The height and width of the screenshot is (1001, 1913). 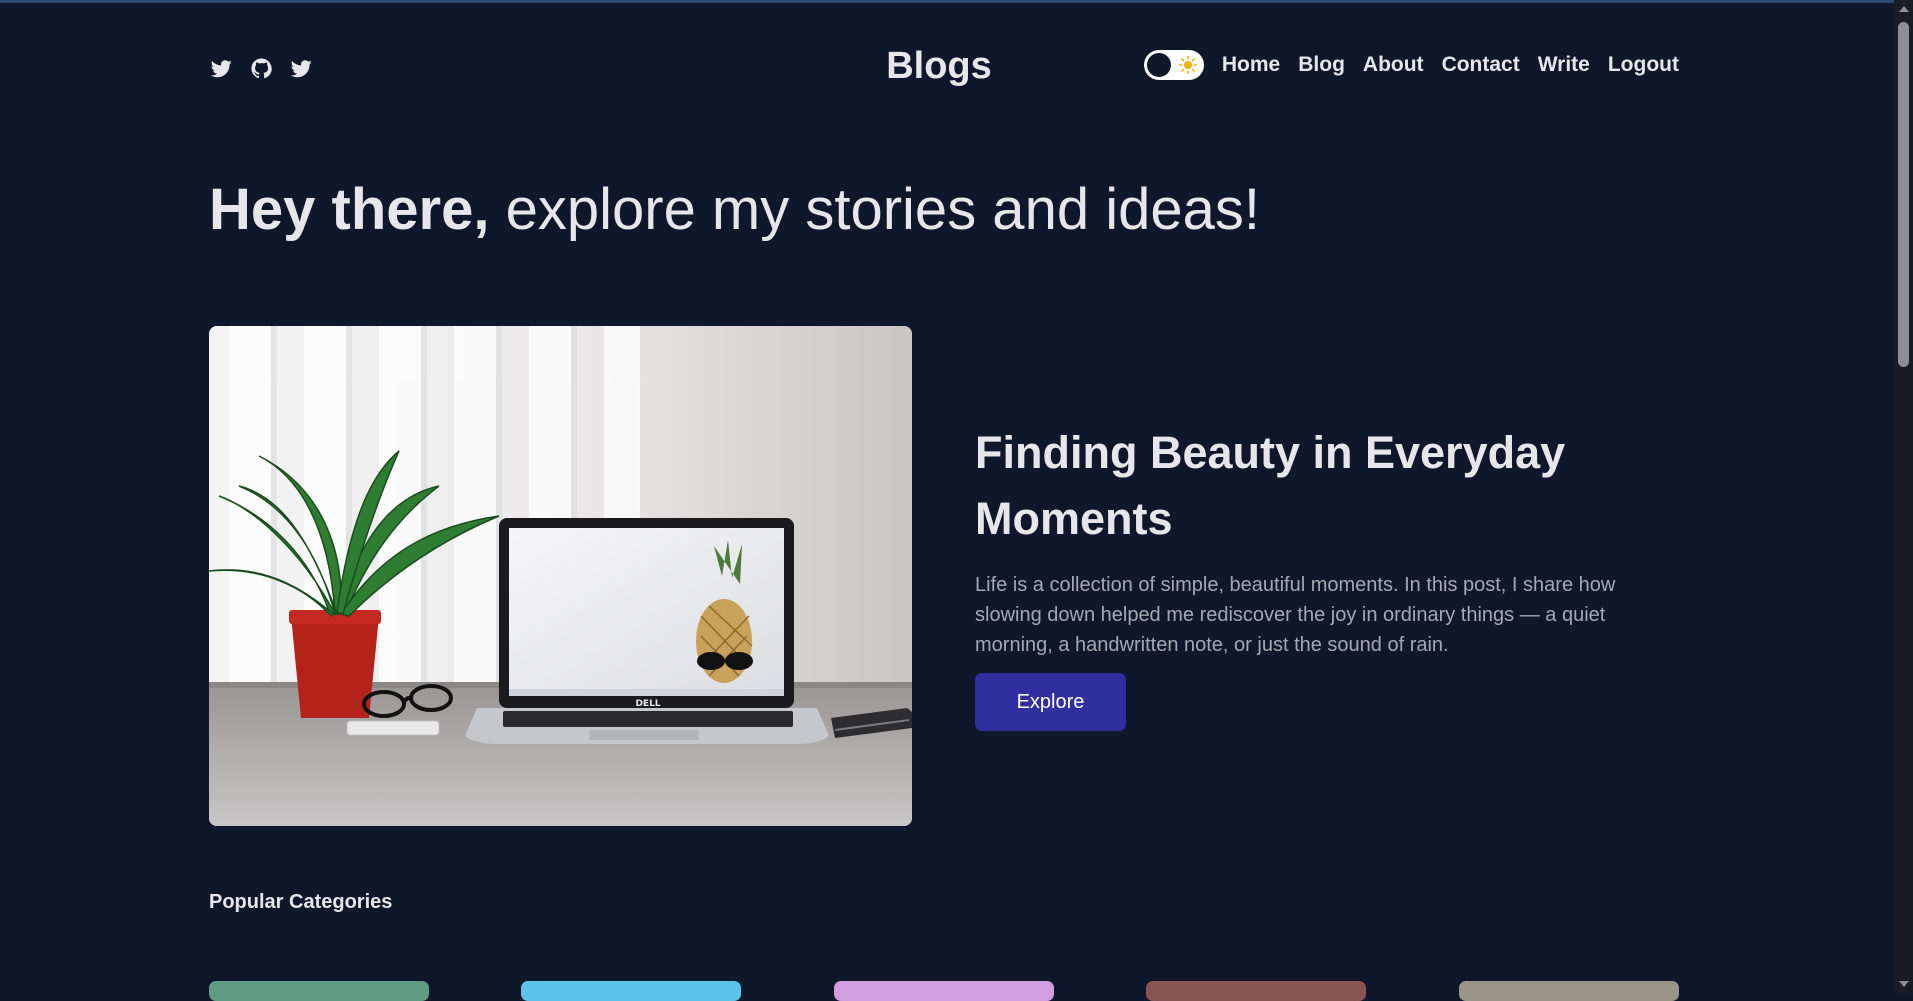 I want to click on category-list, so click(x=944, y=991).